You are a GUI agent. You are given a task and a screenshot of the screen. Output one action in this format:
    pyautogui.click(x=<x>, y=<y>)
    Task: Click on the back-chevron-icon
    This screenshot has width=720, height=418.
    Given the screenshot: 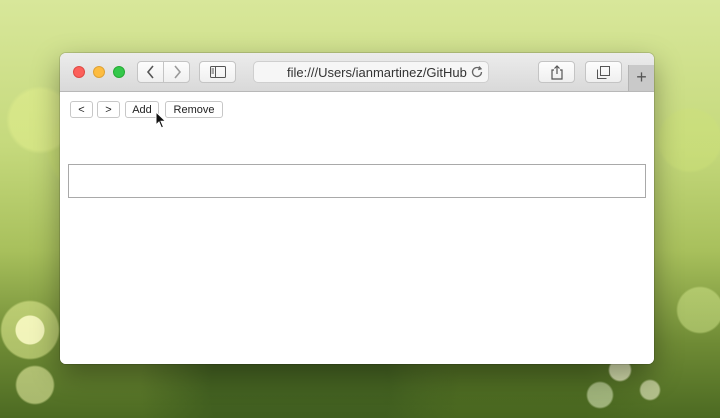 What is the action you would take?
    pyautogui.click(x=150, y=72)
    